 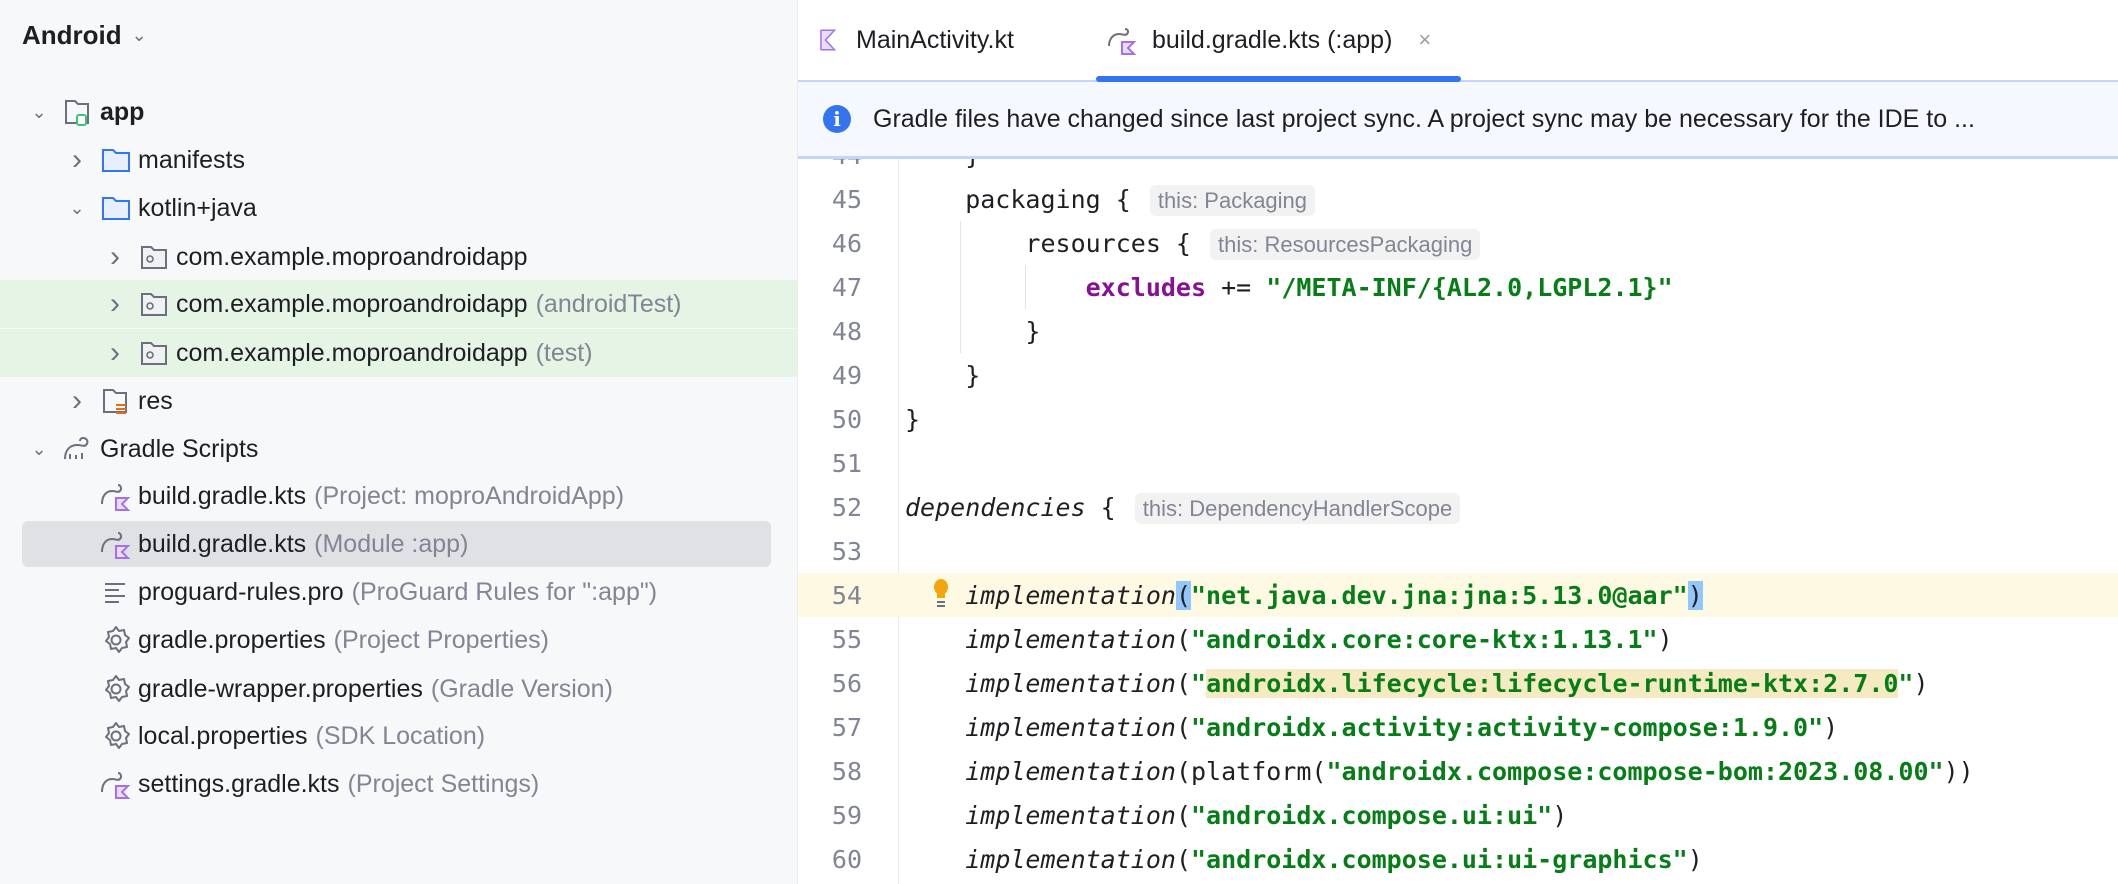 What do you see at coordinates (77, 113) in the screenshot?
I see `module-folder-icon` at bounding box center [77, 113].